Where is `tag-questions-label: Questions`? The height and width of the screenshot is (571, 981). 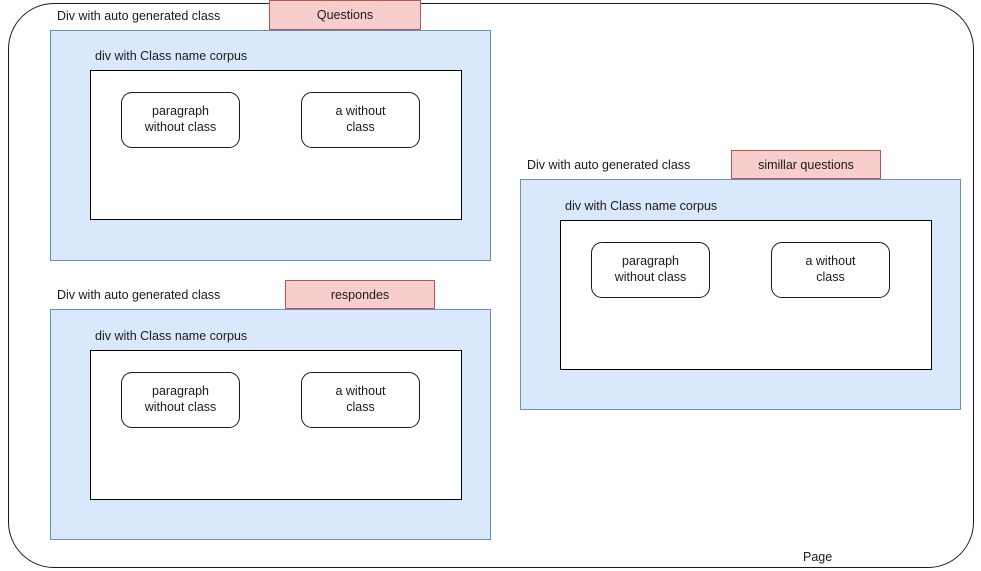
tag-questions-label: Questions is located at coordinates (345, 15).